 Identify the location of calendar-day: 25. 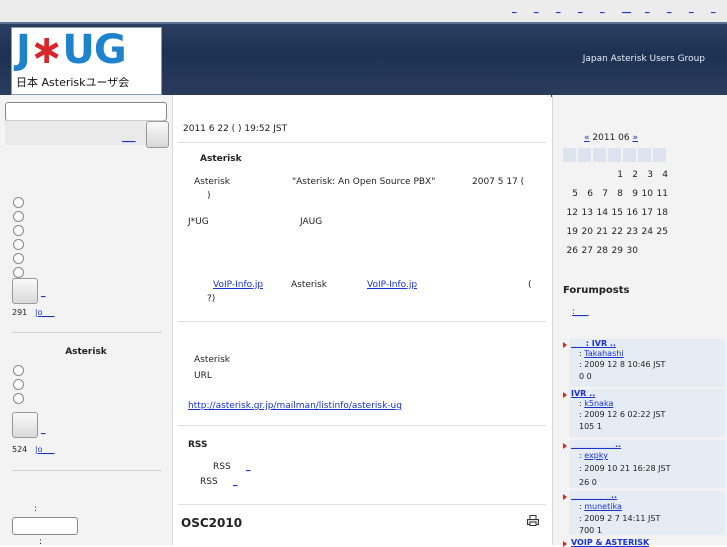
(662, 232).